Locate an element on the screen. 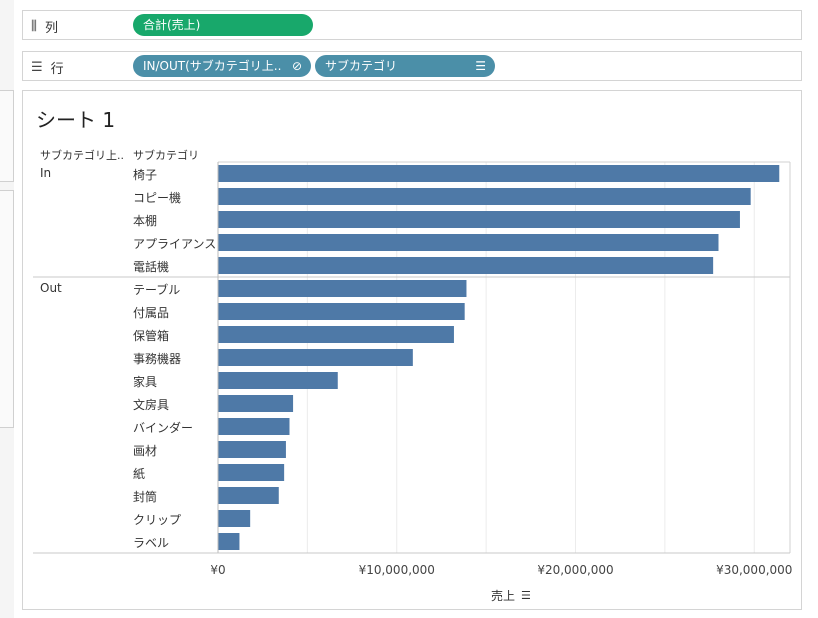 The width and height of the screenshot is (818, 618). x-tick-label: ¥20,000,000 is located at coordinates (575, 570).